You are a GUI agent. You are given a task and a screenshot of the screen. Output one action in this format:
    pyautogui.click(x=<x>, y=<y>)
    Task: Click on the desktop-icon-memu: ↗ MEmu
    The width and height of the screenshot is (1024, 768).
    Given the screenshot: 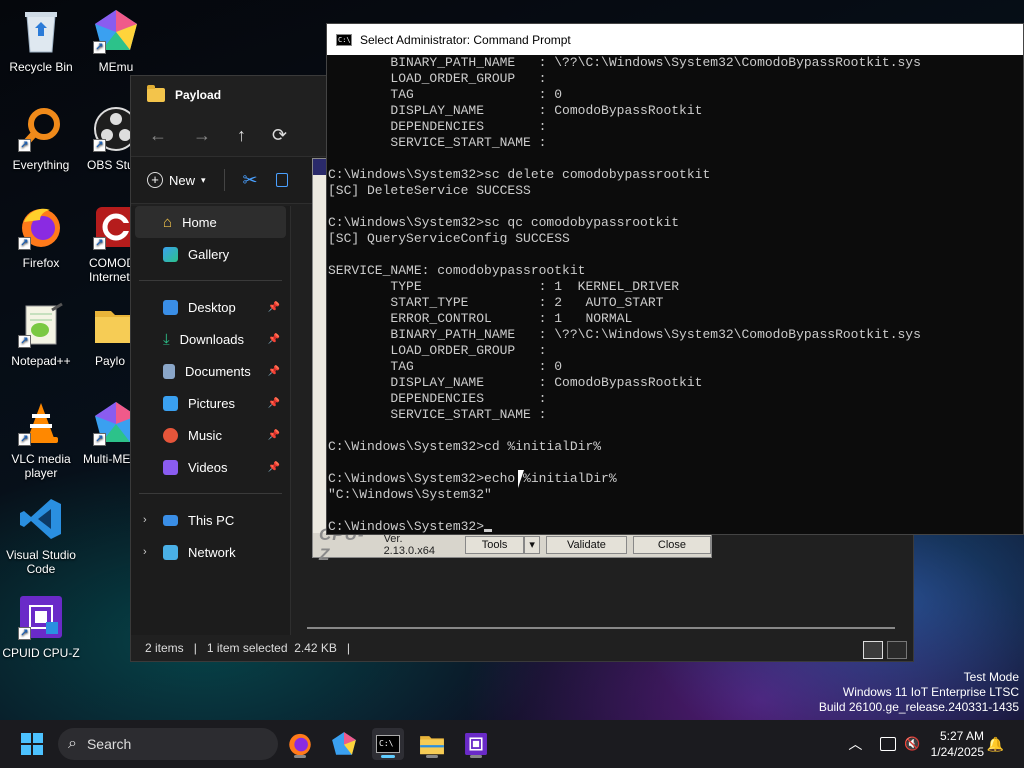 What is the action you would take?
    pyautogui.click(x=116, y=41)
    